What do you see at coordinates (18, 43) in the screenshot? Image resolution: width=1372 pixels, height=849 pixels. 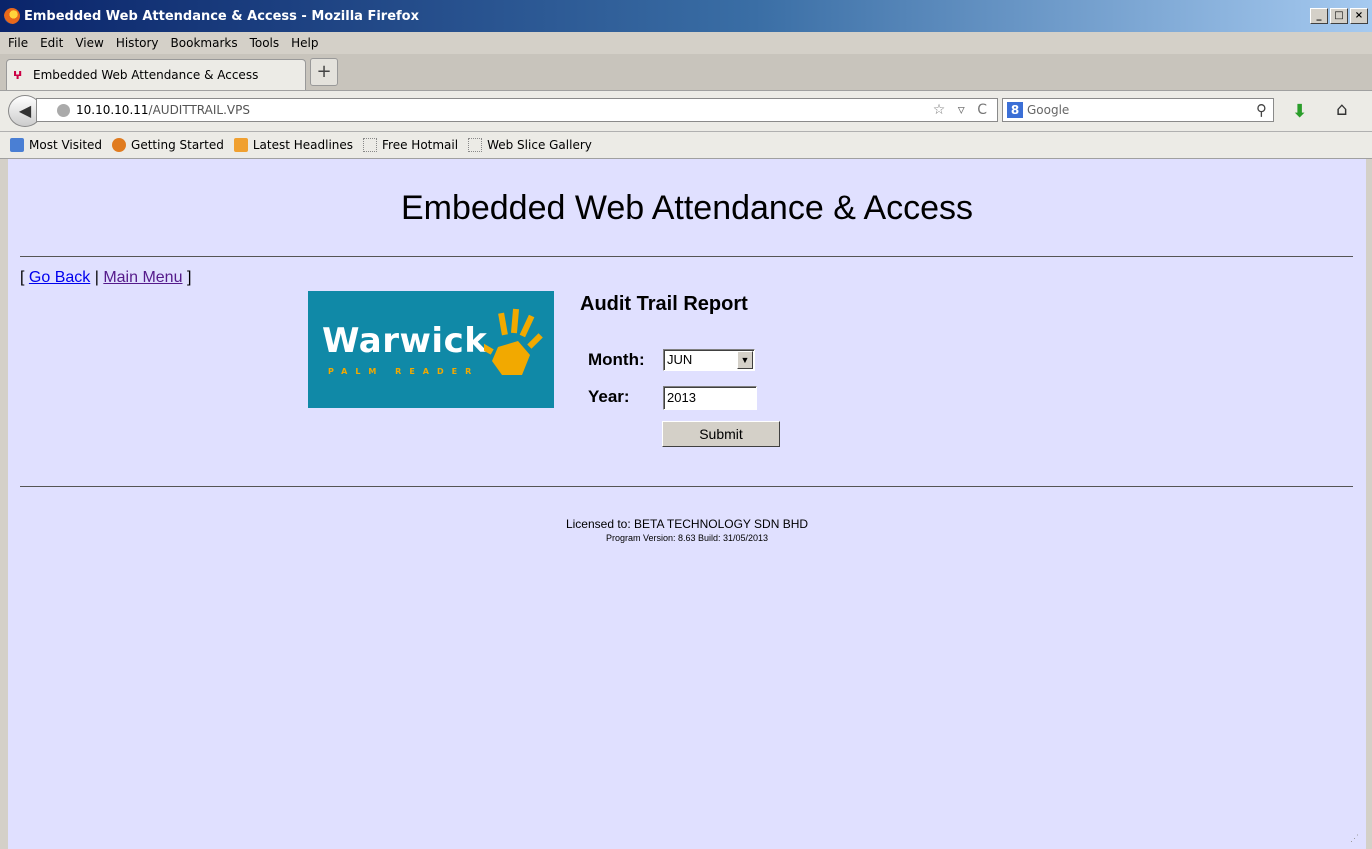 I see `menu-file: File` at bounding box center [18, 43].